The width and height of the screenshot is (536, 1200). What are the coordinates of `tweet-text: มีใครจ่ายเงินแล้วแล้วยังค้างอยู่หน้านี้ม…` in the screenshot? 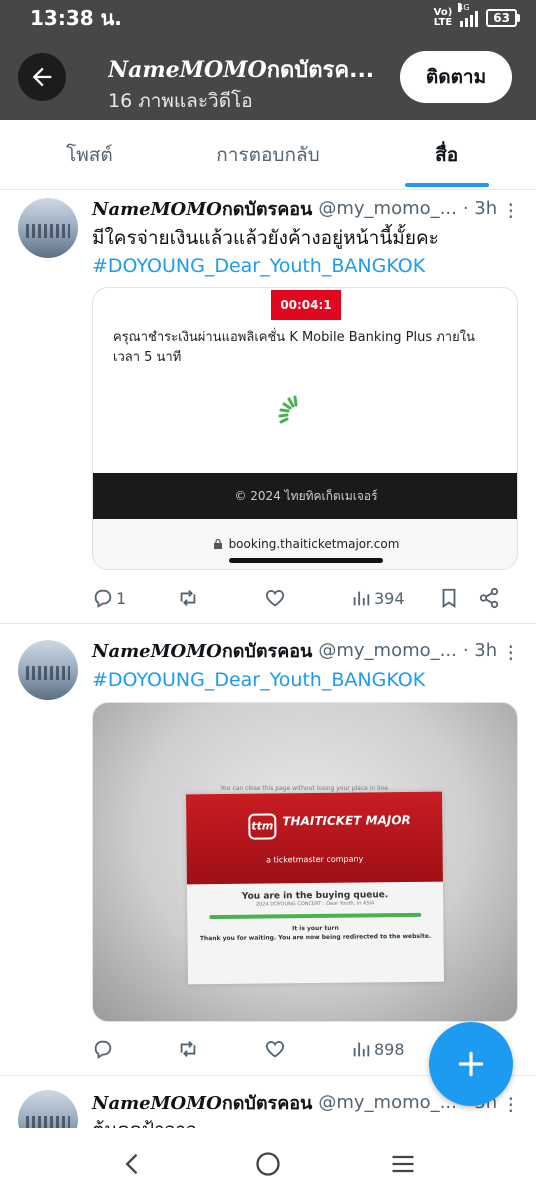 It's located at (265, 238).